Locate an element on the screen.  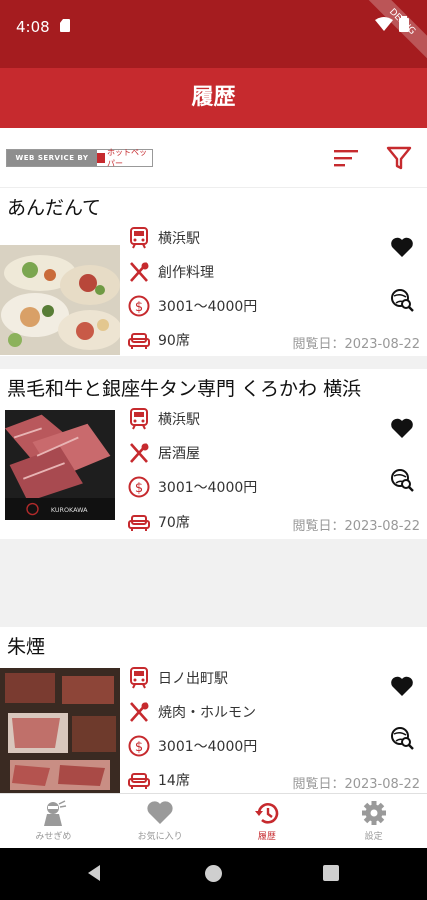
bottom-navigation: みせぎめ お気に入り 履歴 設定 is located at coordinates (213, 820).